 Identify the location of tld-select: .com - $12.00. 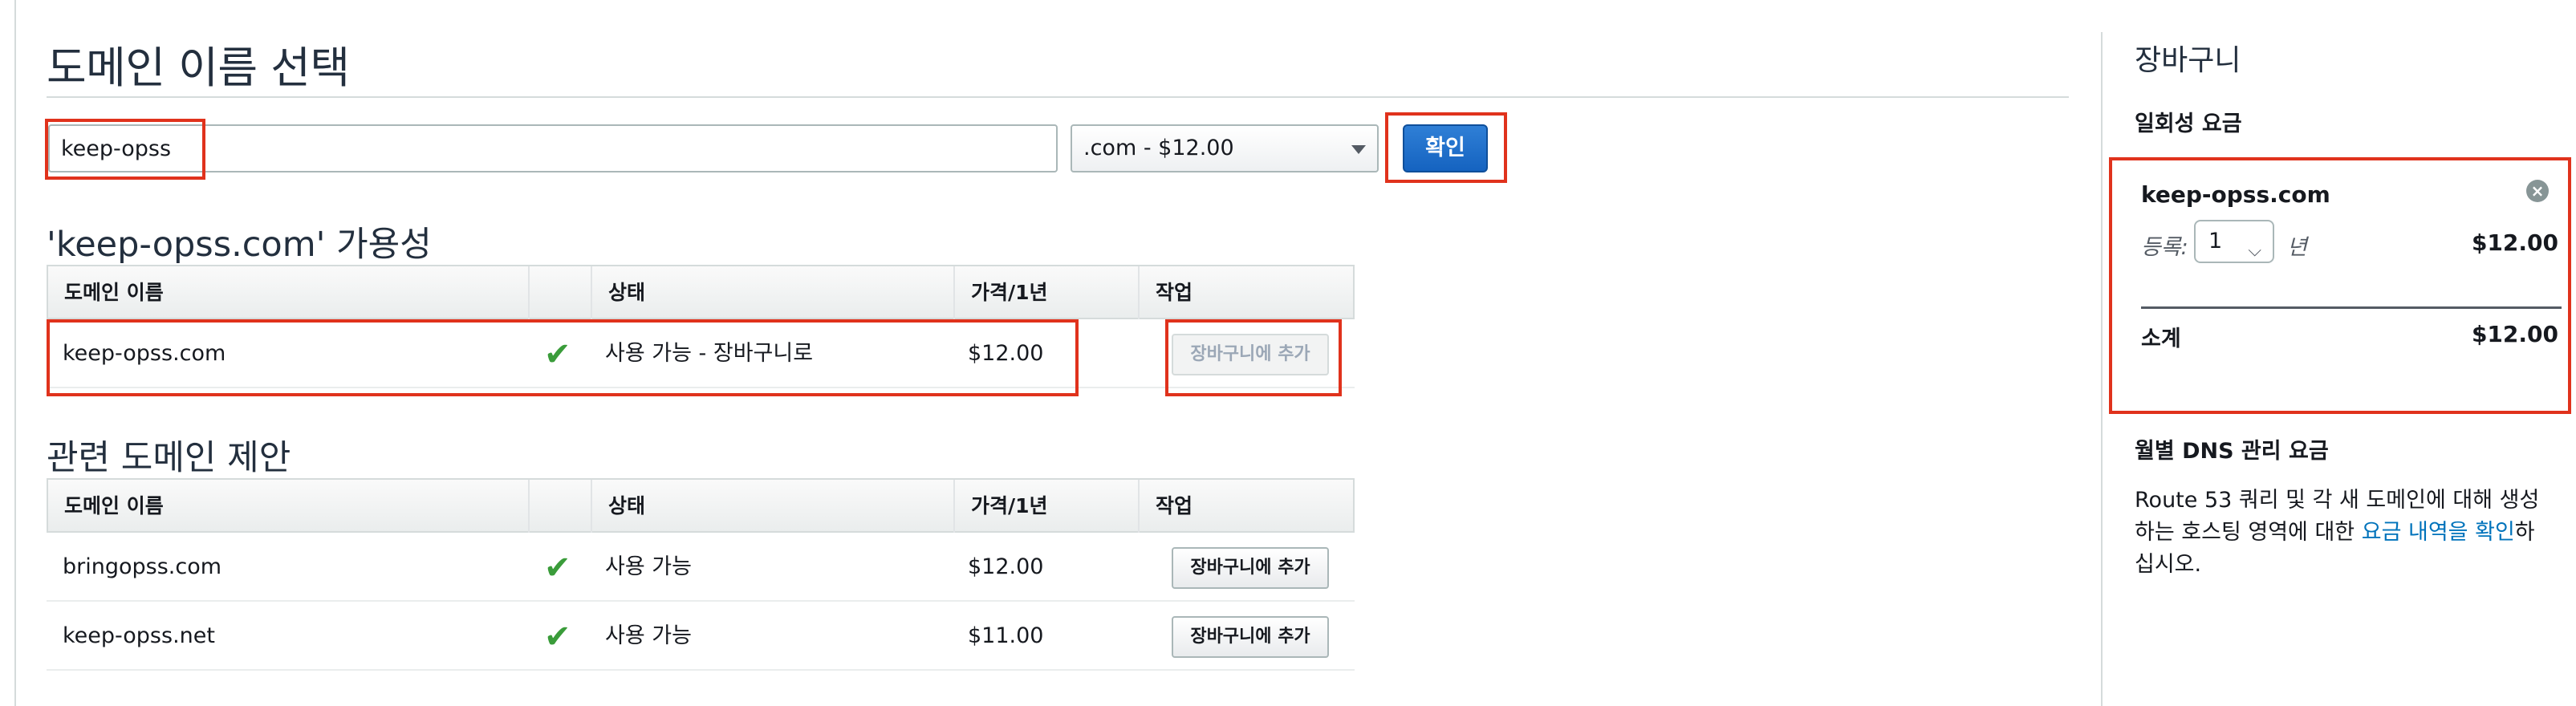
(1225, 148).